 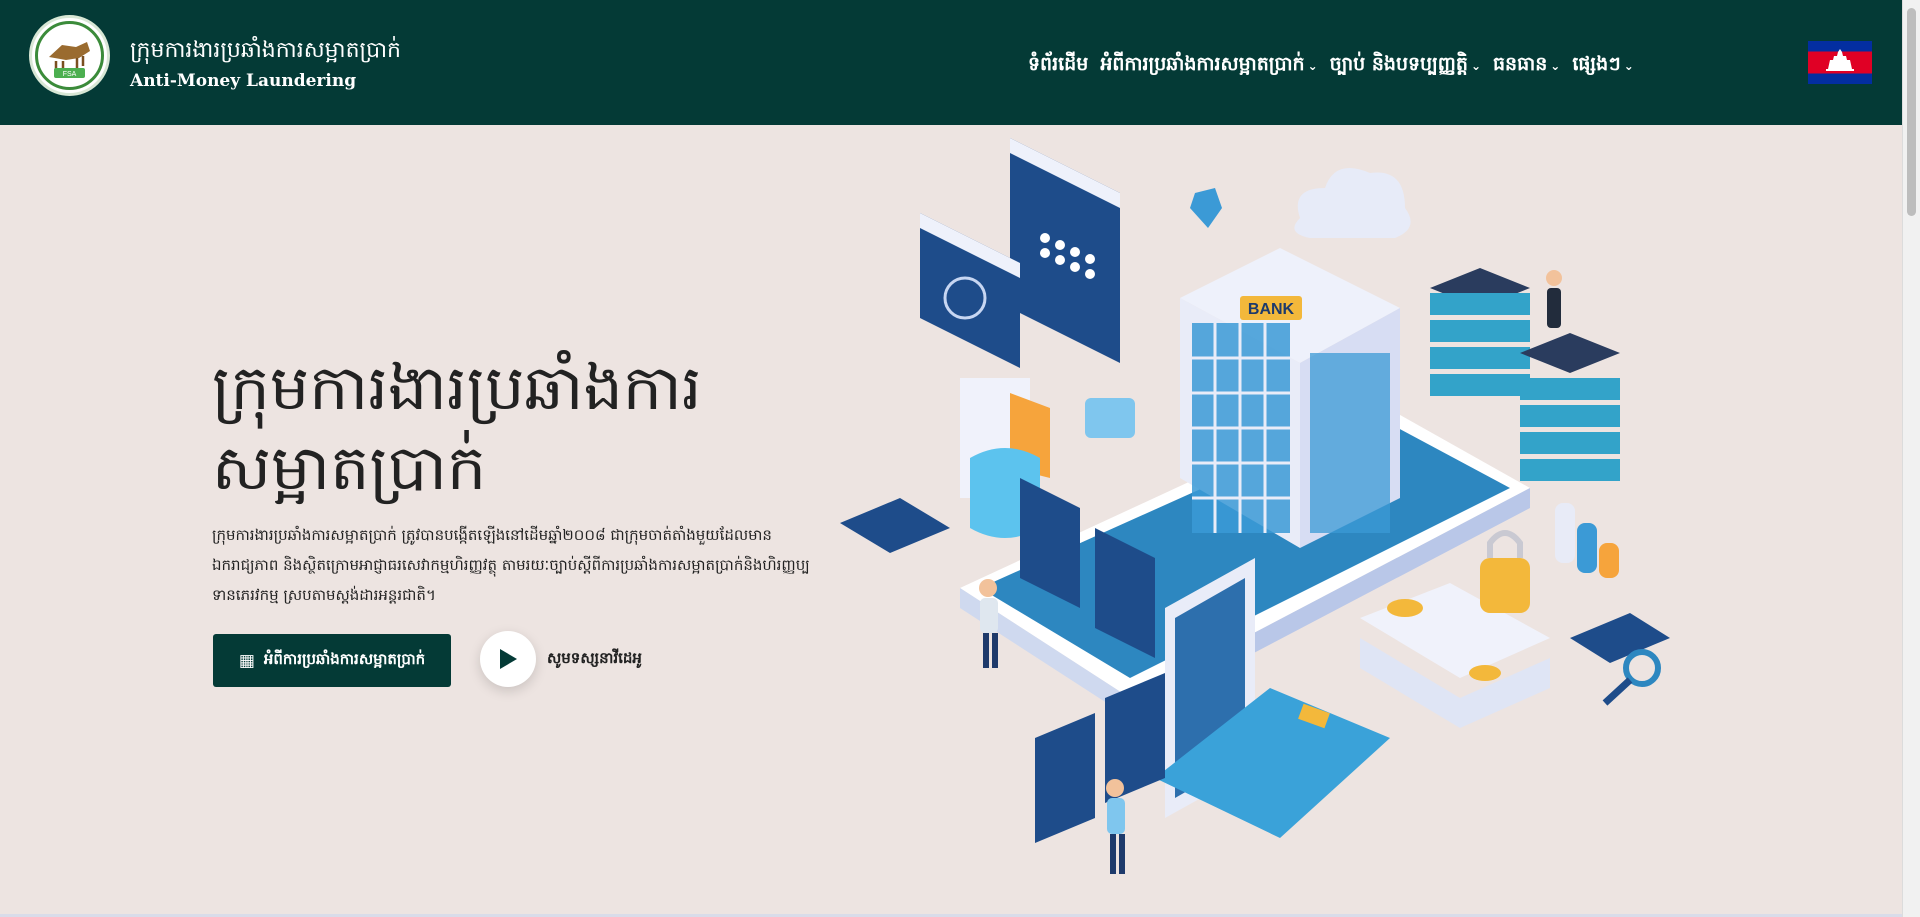 I want to click on nav-home-label: ទំព័រដើម, so click(x=1058, y=64).